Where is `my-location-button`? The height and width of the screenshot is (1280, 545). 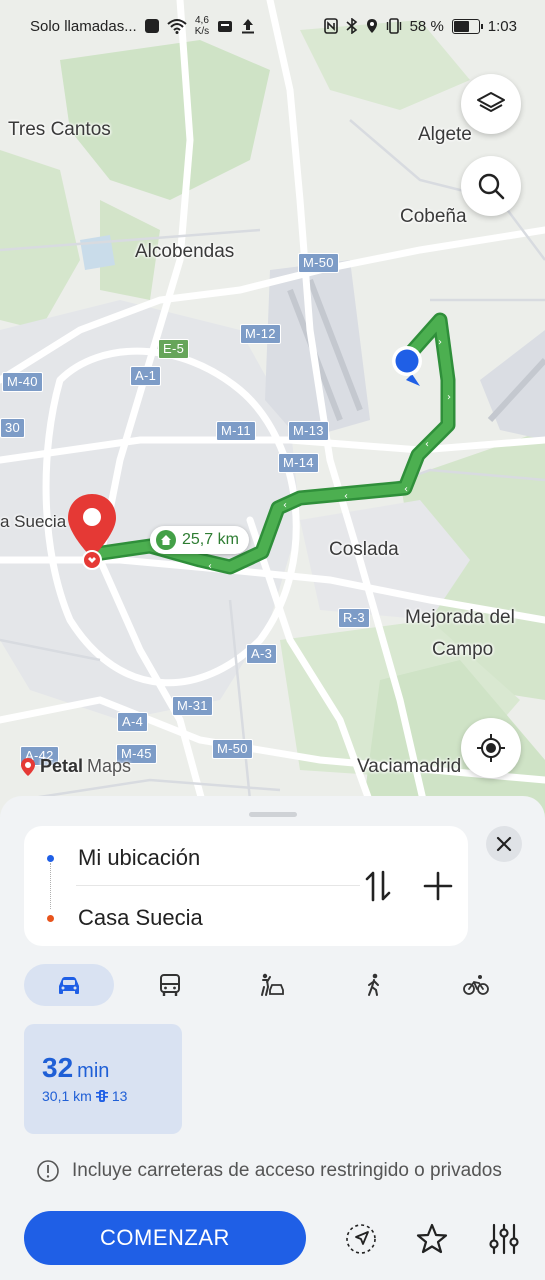
my-location-button is located at coordinates (491, 748).